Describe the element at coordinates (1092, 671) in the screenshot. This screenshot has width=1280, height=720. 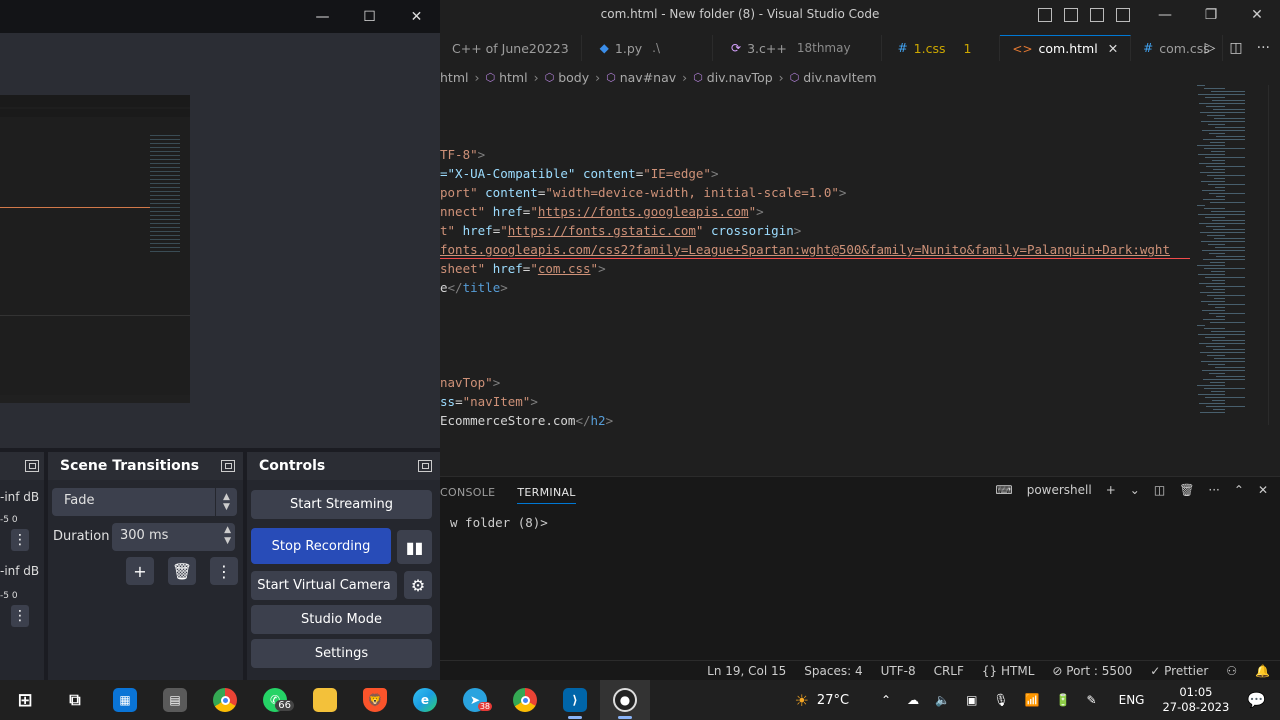
I see `live-server-port: ⊘ Port : 5500` at that location.